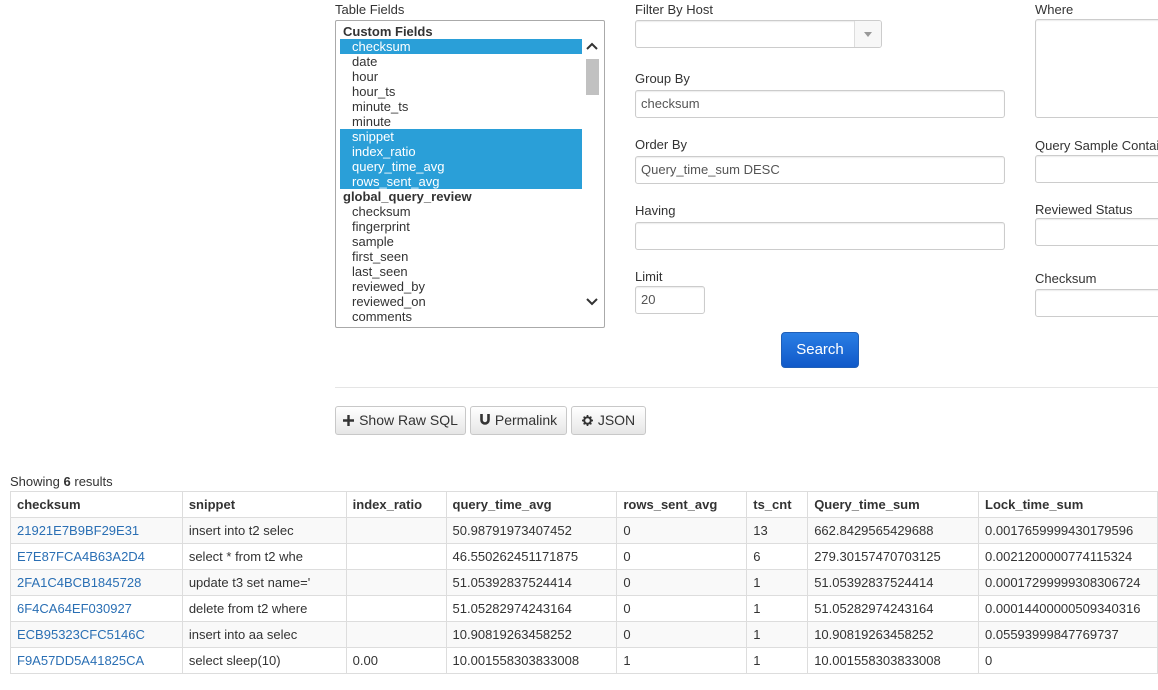  I want to click on table-cell: insert into aa selec, so click(264, 634).